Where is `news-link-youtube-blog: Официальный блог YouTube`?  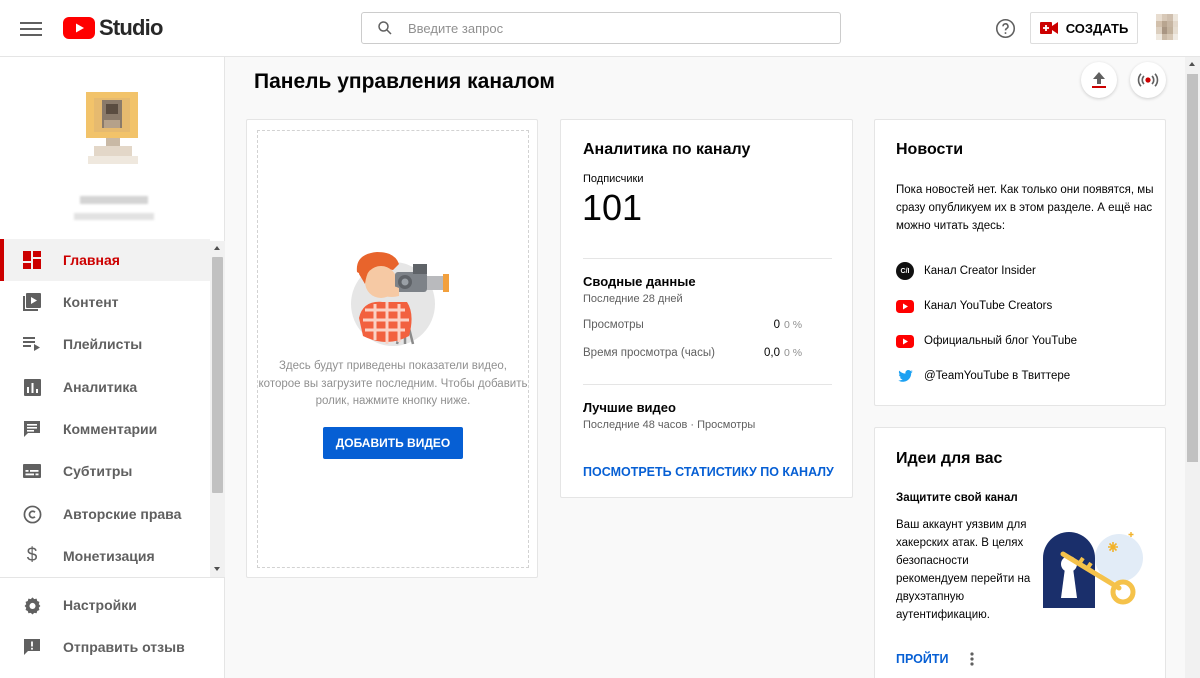 news-link-youtube-blog: Официальный блог YouTube is located at coordinates (986, 341).